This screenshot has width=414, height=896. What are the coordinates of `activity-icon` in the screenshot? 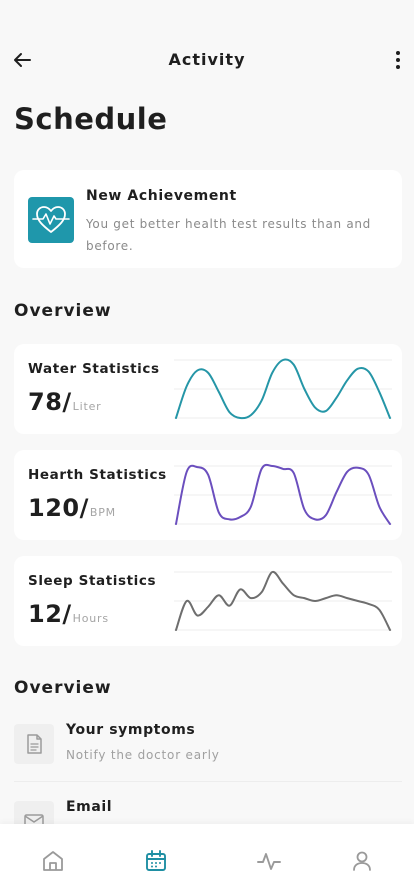 It's located at (269, 861).